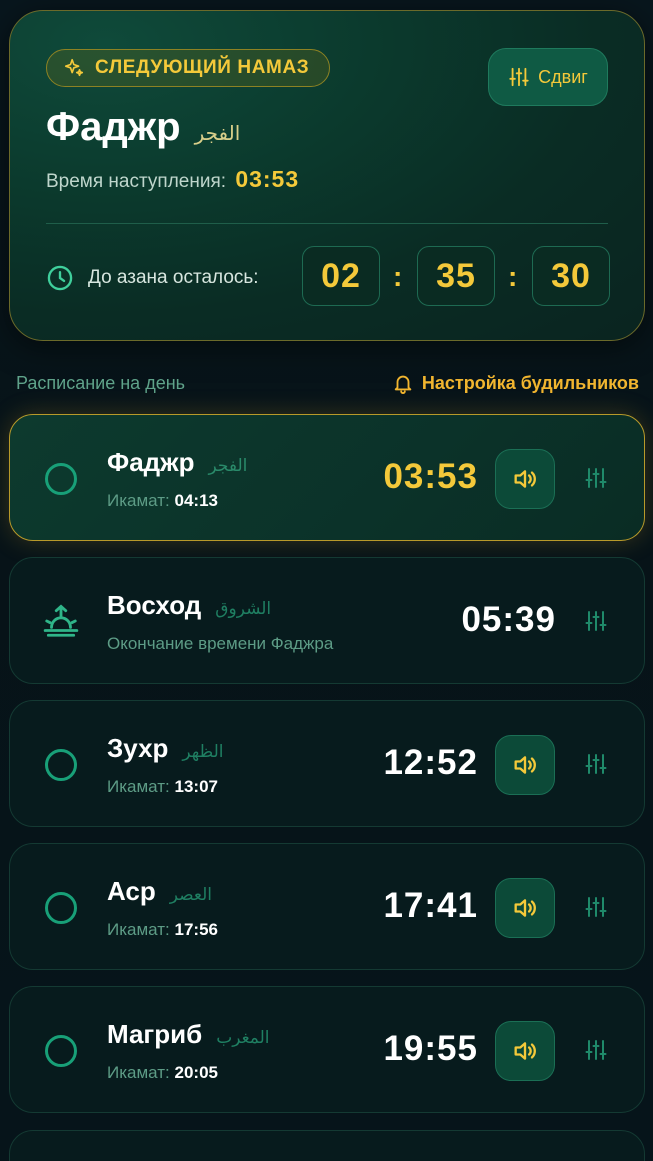 The height and width of the screenshot is (1161, 653). I want to click on iqamah-line: Икамат: 13:07, so click(162, 787).